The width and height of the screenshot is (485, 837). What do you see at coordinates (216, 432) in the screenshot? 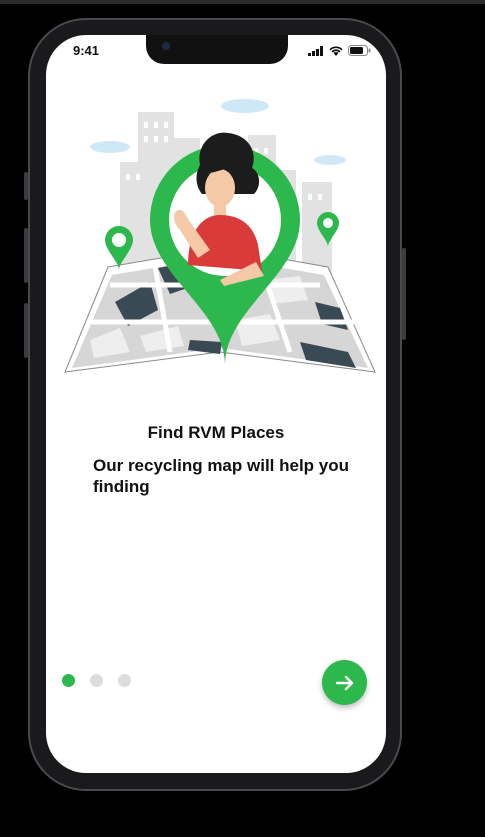
I see `onboarding-title: Find RVM Places` at bounding box center [216, 432].